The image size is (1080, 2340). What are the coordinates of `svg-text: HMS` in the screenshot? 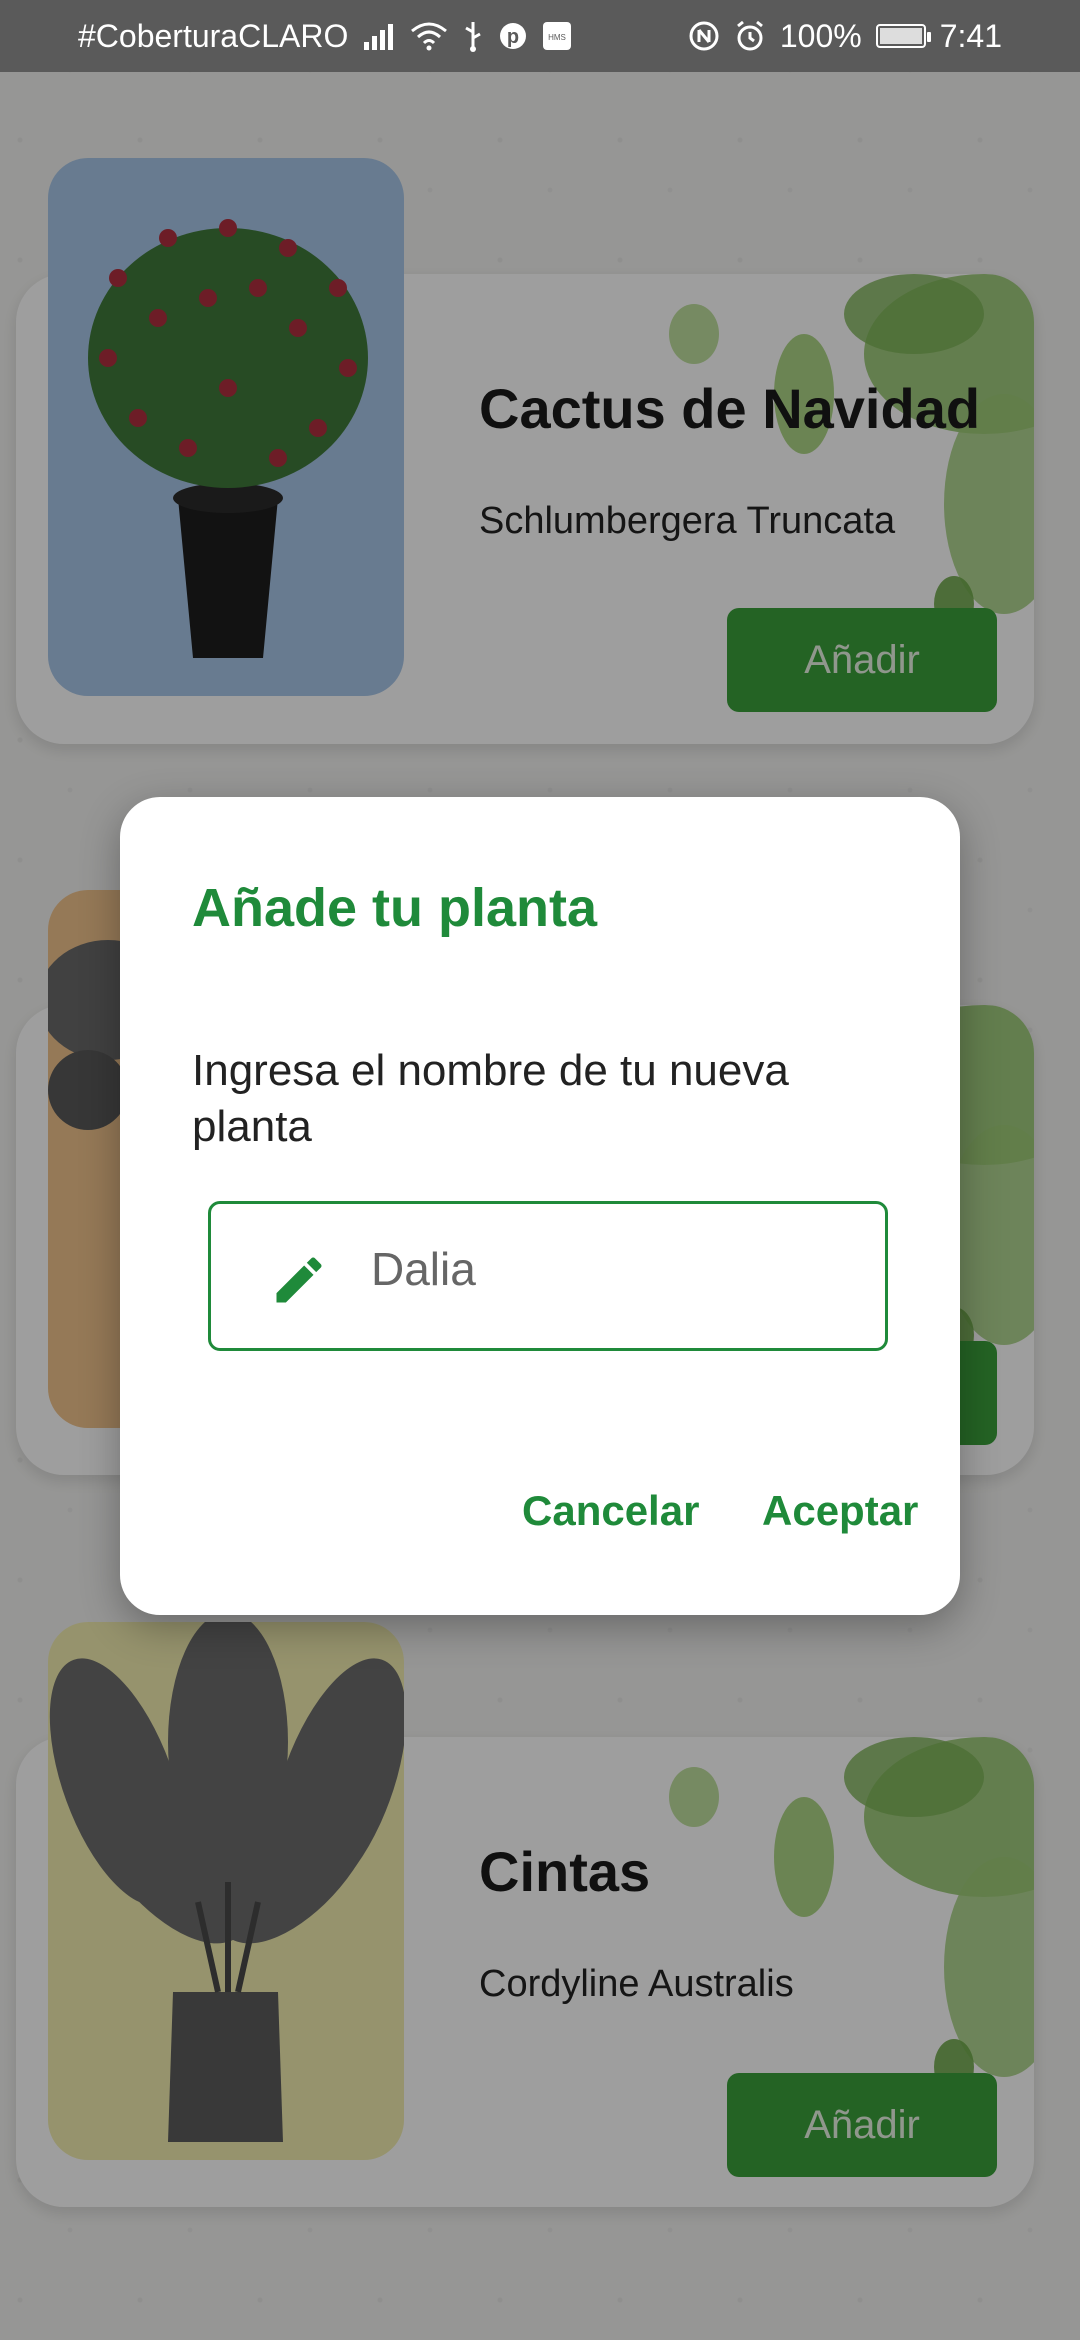 It's located at (557, 37).